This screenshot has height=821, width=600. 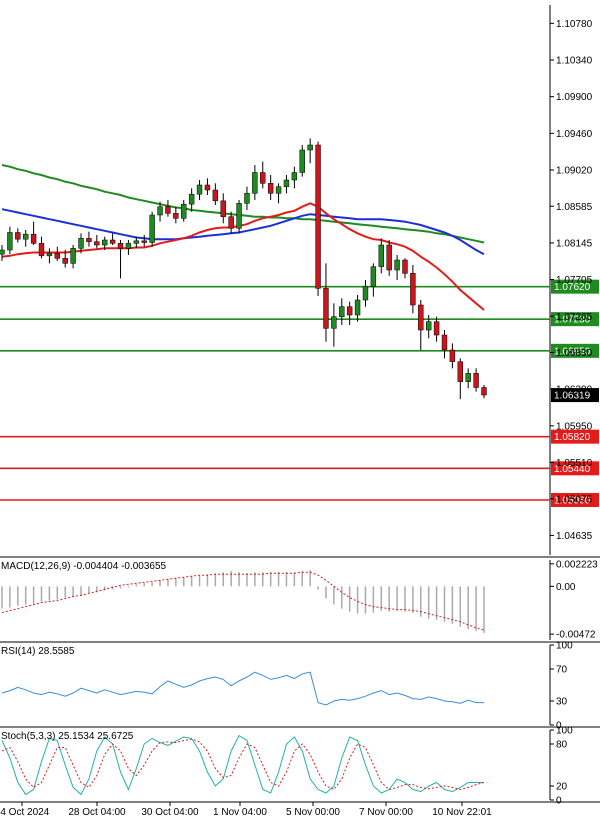 I want to click on rsi-tick-label: 100, so click(x=564, y=646).